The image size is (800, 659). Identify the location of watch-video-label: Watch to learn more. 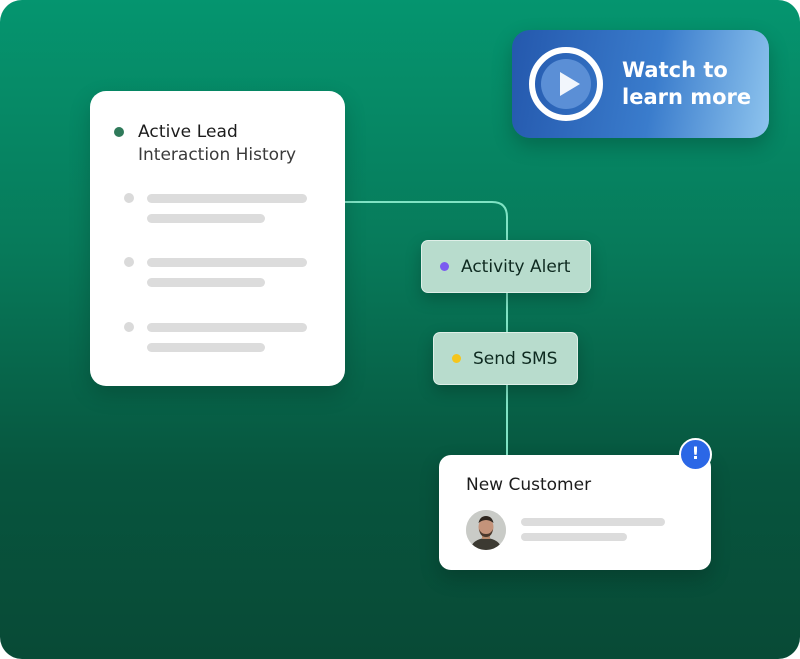
(687, 83).